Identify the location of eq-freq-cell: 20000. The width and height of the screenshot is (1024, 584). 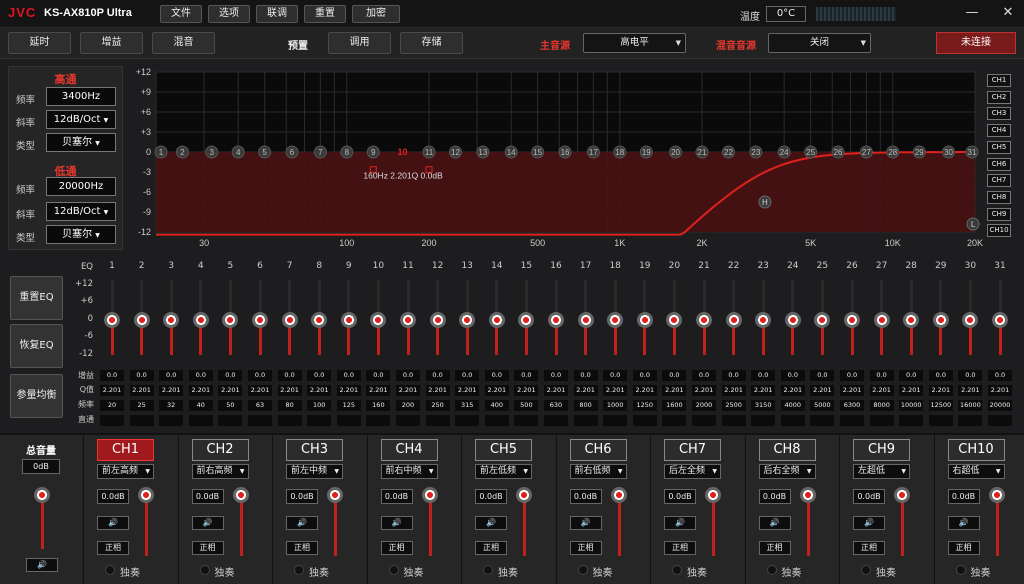
(1000, 405).